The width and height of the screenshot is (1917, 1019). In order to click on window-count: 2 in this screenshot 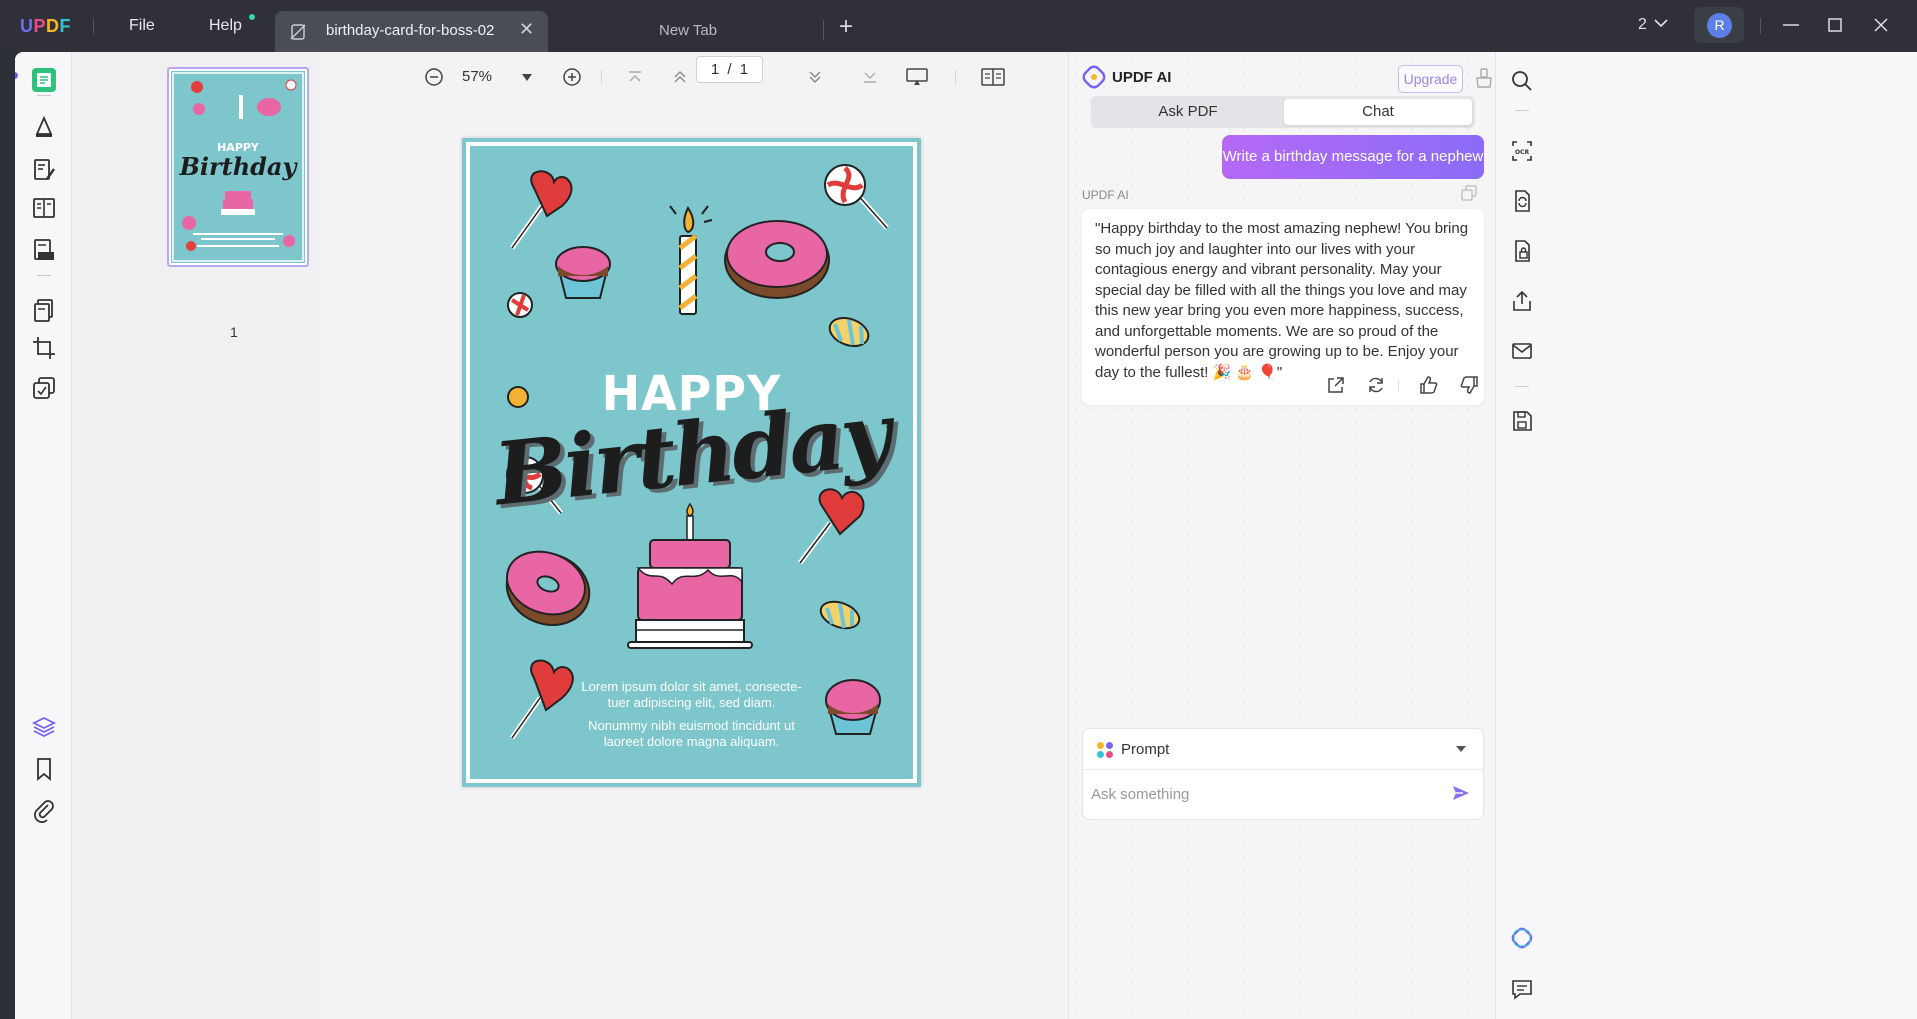, I will do `click(1642, 25)`.